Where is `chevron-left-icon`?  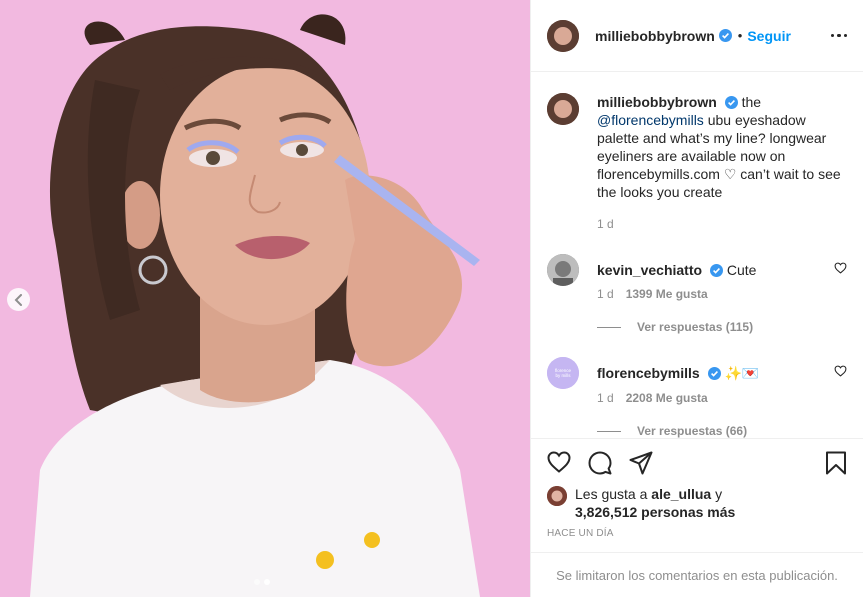 chevron-left-icon is located at coordinates (18, 299).